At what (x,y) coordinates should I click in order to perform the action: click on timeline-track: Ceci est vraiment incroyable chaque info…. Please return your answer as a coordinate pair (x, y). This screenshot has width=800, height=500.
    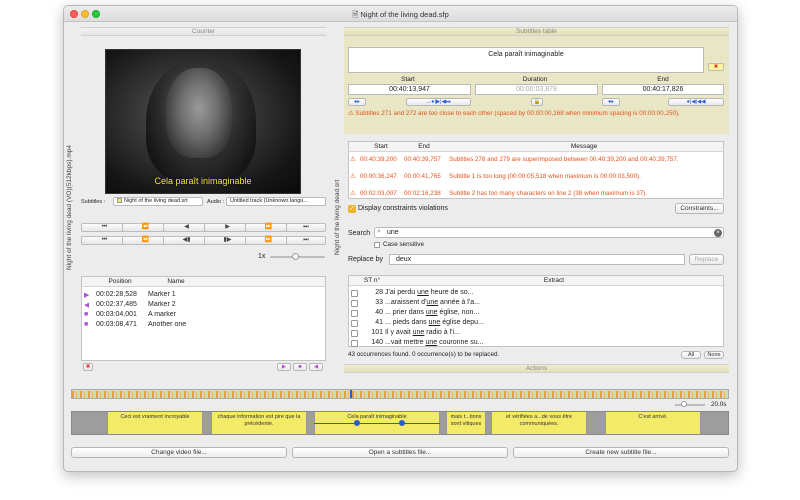
    Looking at the image, I should click on (400, 423).